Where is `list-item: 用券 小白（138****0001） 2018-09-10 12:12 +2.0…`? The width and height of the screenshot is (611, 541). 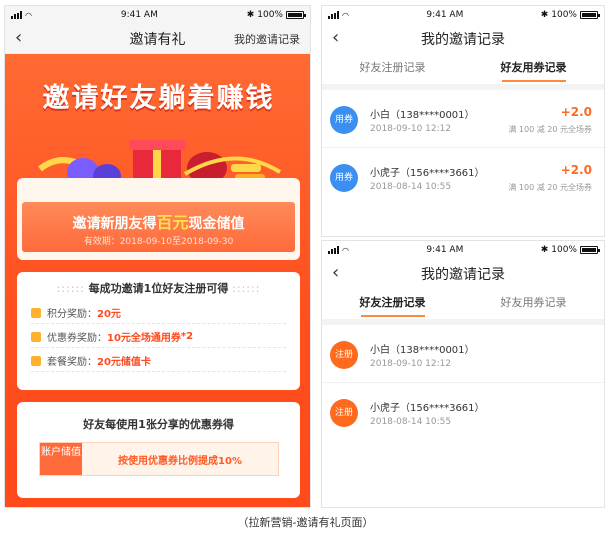
list-item: 用券 小白（138****0001） 2018-09-10 12:12 +2.0… is located at coordinates (463, 122).